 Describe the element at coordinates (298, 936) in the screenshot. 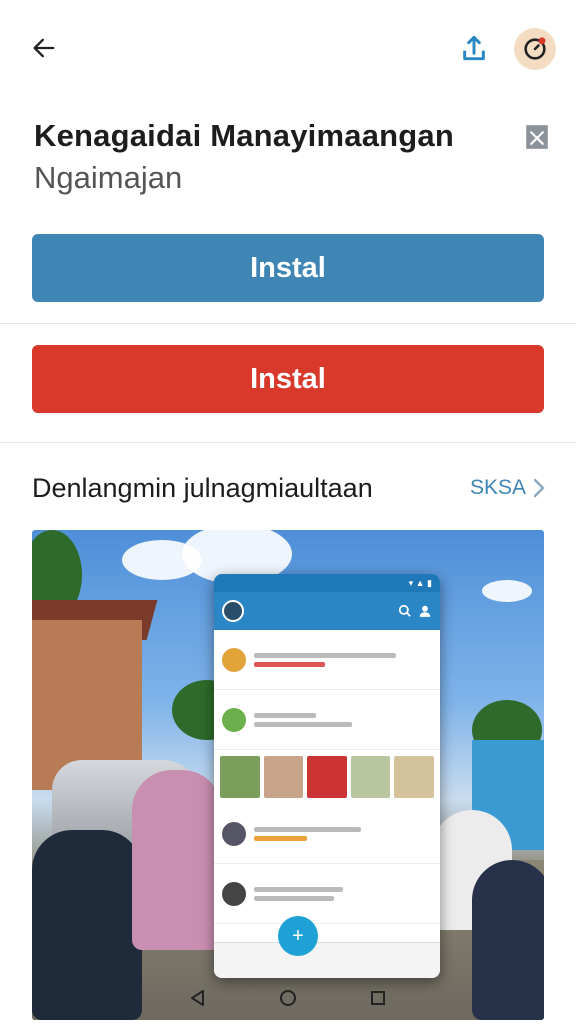

I see `phone-fab-plus-icon: +` at that location.